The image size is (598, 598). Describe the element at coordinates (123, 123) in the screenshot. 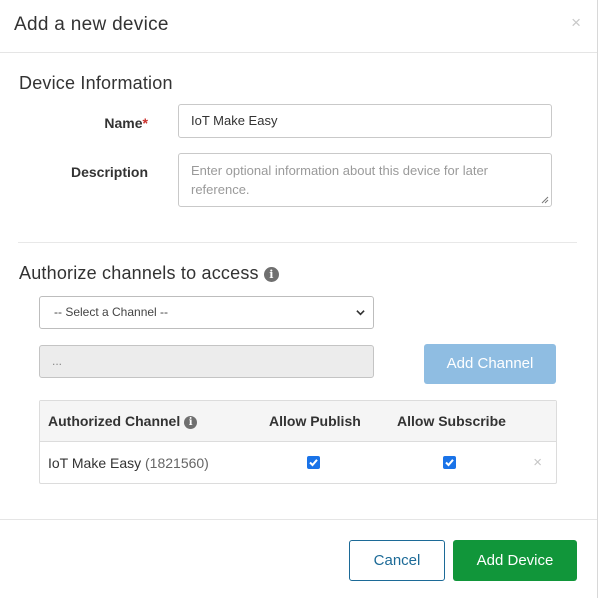

I see `name-label-text: Name` at that location.